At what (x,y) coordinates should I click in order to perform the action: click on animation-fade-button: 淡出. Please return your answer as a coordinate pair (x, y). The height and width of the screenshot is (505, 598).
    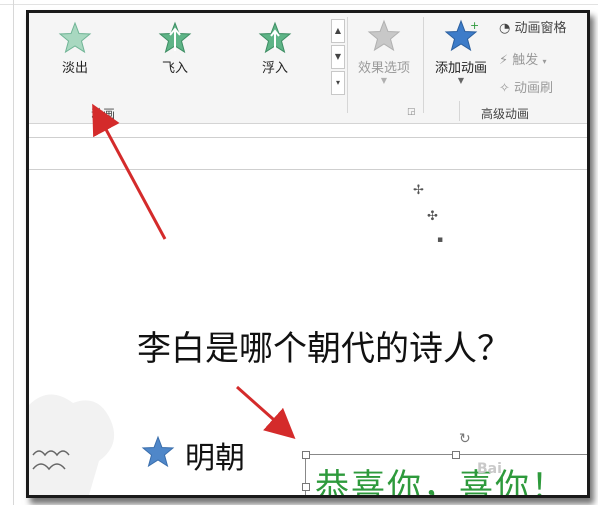
    Looking at the image, I should click on (75, 48).